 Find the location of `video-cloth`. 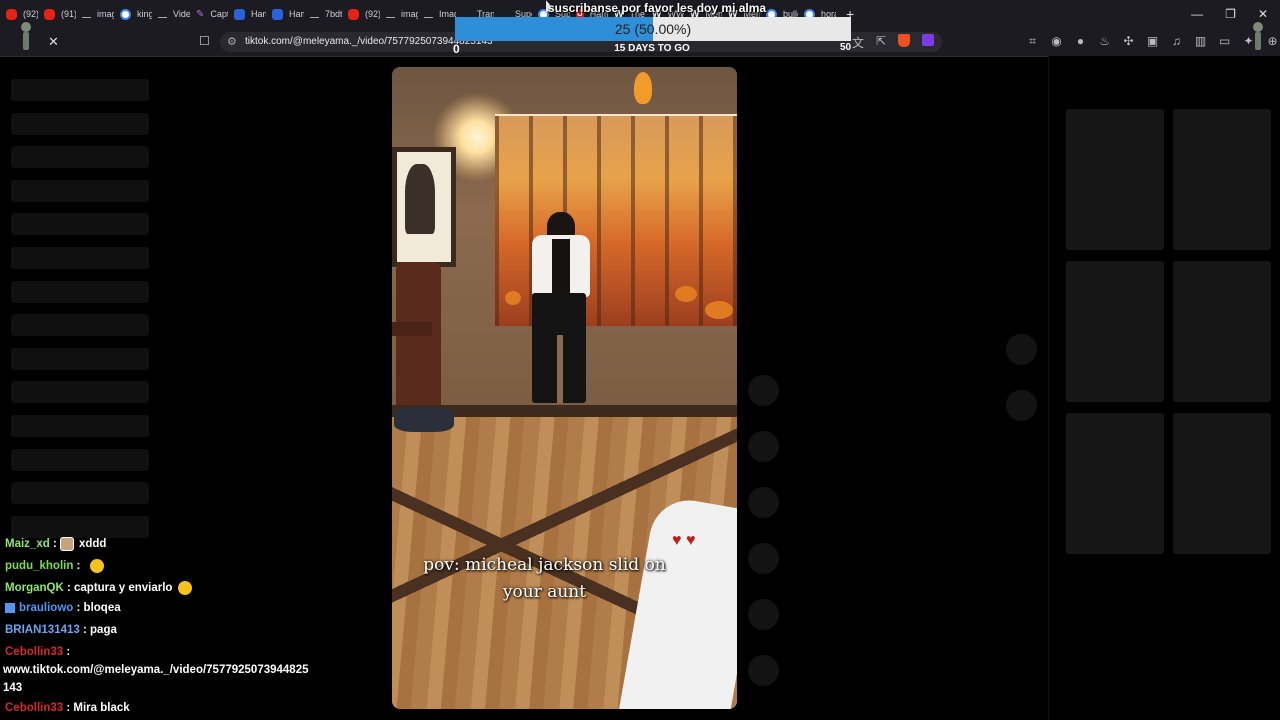

video-cloth is located at coordinates (424, 419).